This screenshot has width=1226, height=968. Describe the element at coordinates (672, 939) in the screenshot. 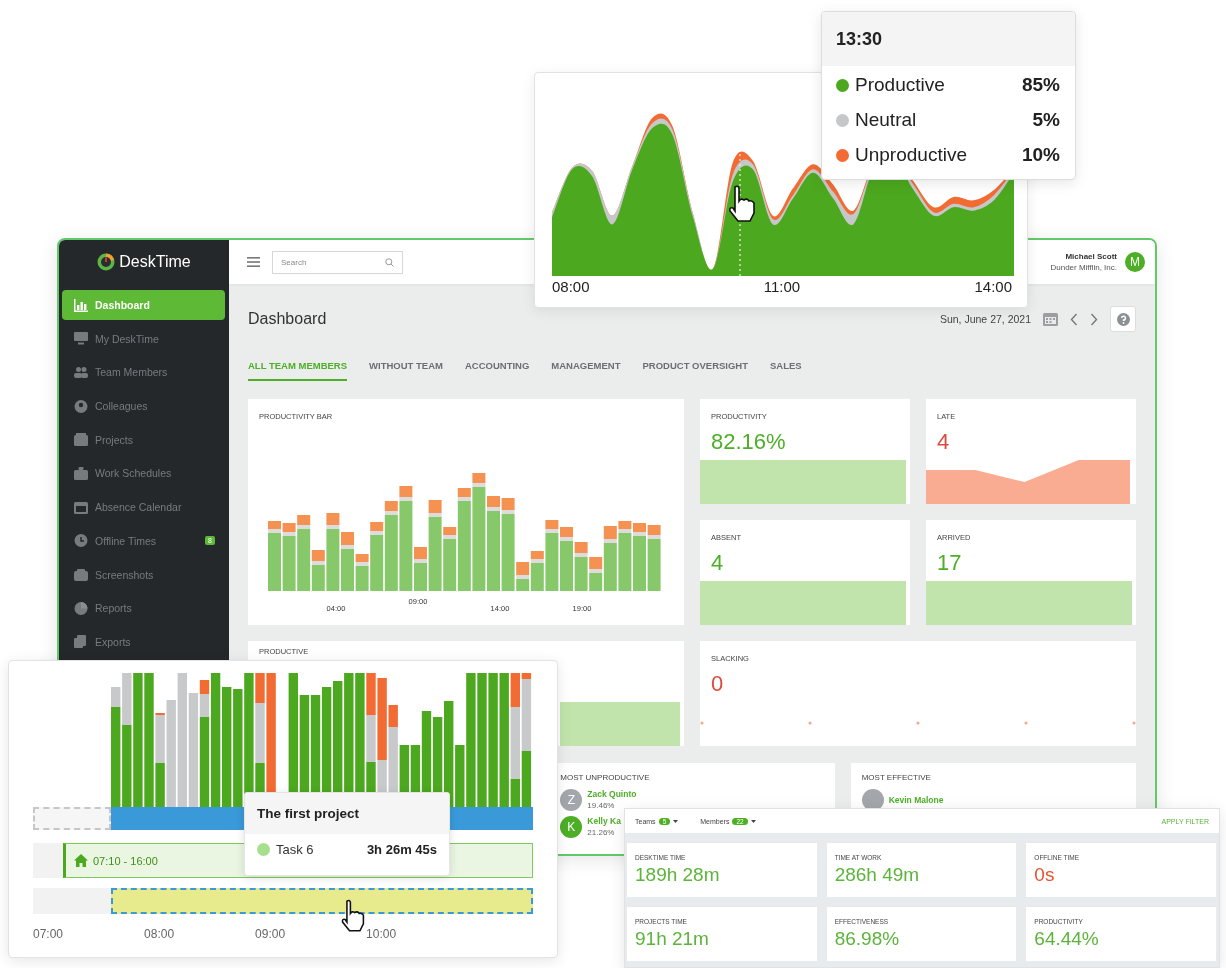

I see `tile-value: 91h 21m` at that location.